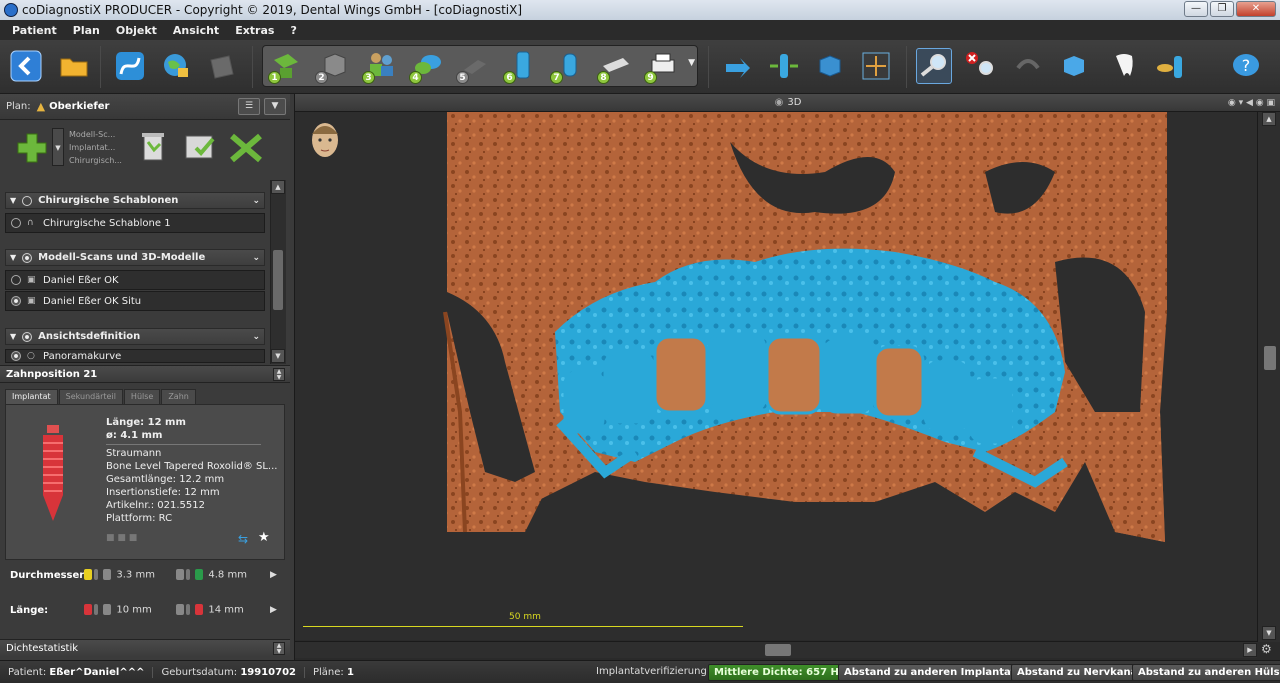  I want to click on section-surgical-templates: ▼ Chirurgische Schablonen ⌄, so click(135, 200).